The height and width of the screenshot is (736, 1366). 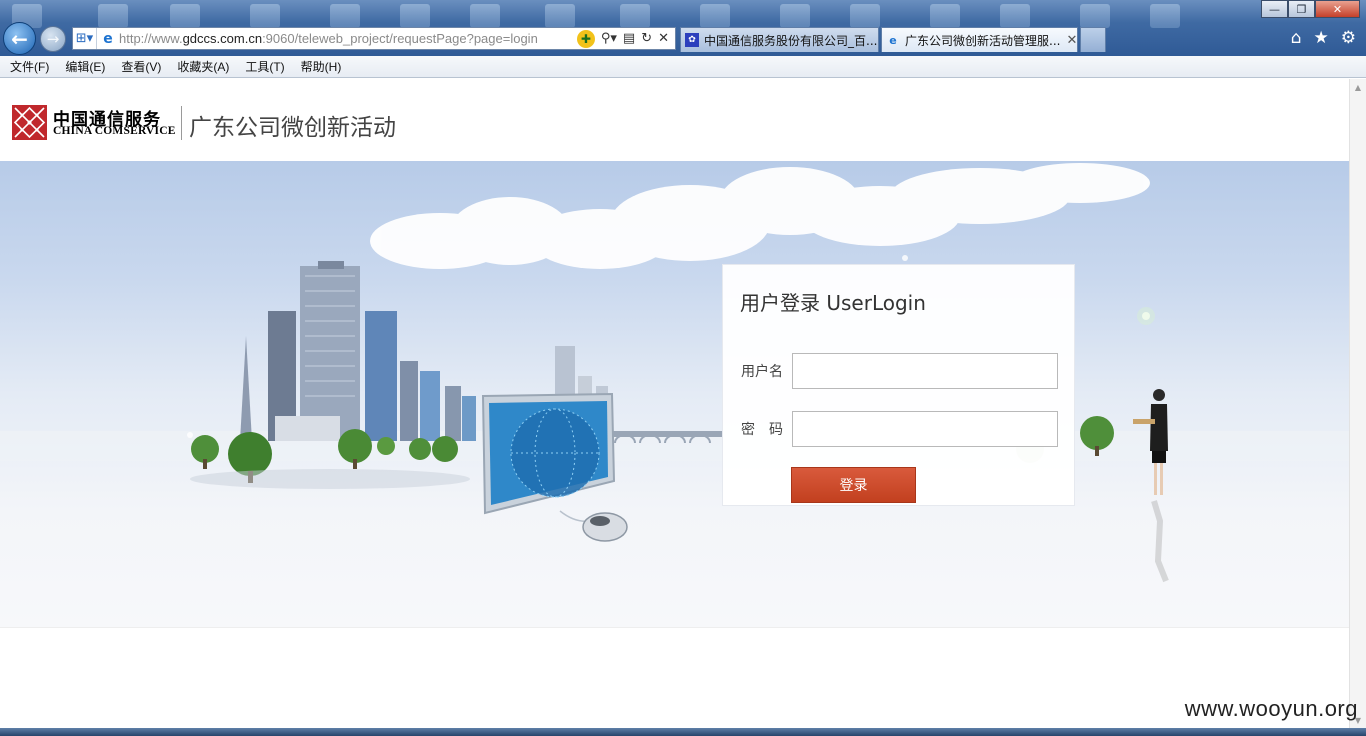 What do you see at coordinates (29, 66) in the screenshot?
I see `menu-file: 文件(F)` at bounding box center [29, 66].